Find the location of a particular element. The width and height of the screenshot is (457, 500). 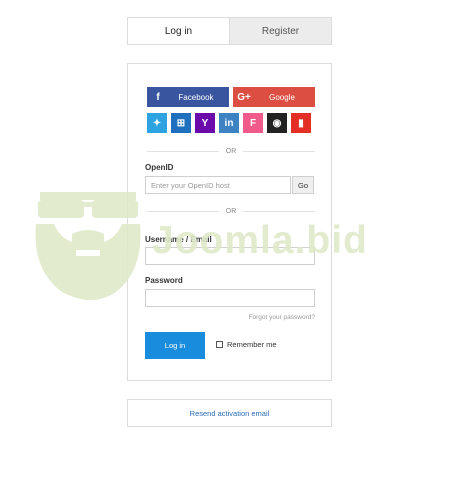

social-row-secondary: ✦ ⊞ Yin F ◉ ▮ is located at coordinates (229, 123).